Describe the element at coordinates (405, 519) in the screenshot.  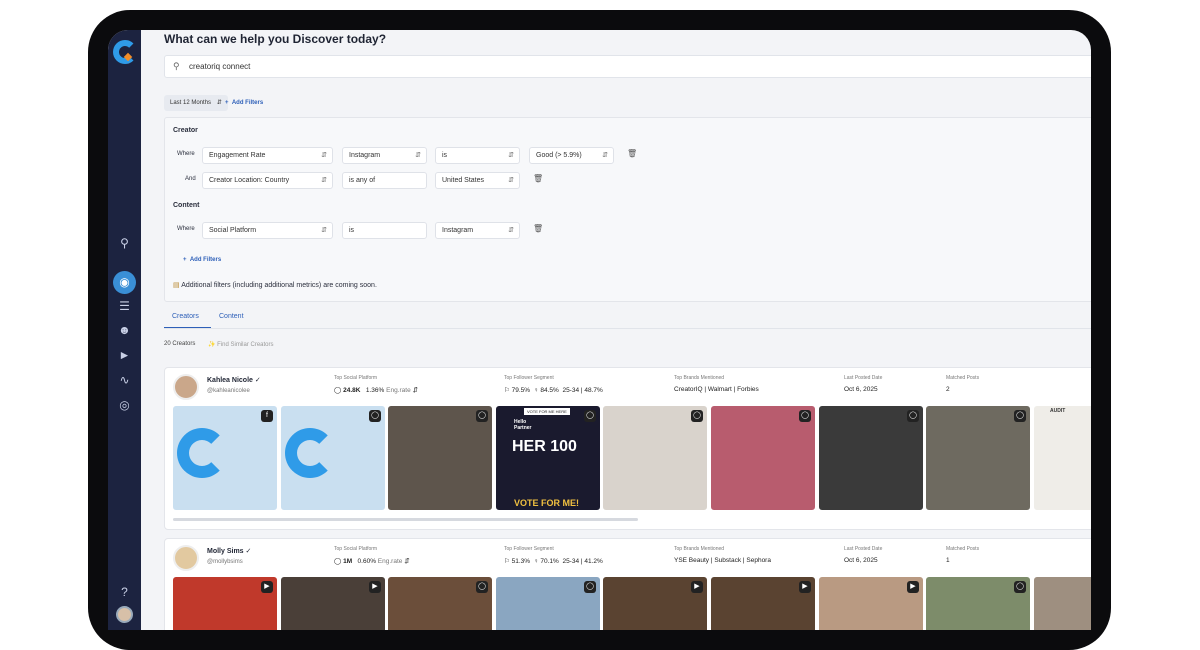
I see `horizontal-scrollbar` at that location.